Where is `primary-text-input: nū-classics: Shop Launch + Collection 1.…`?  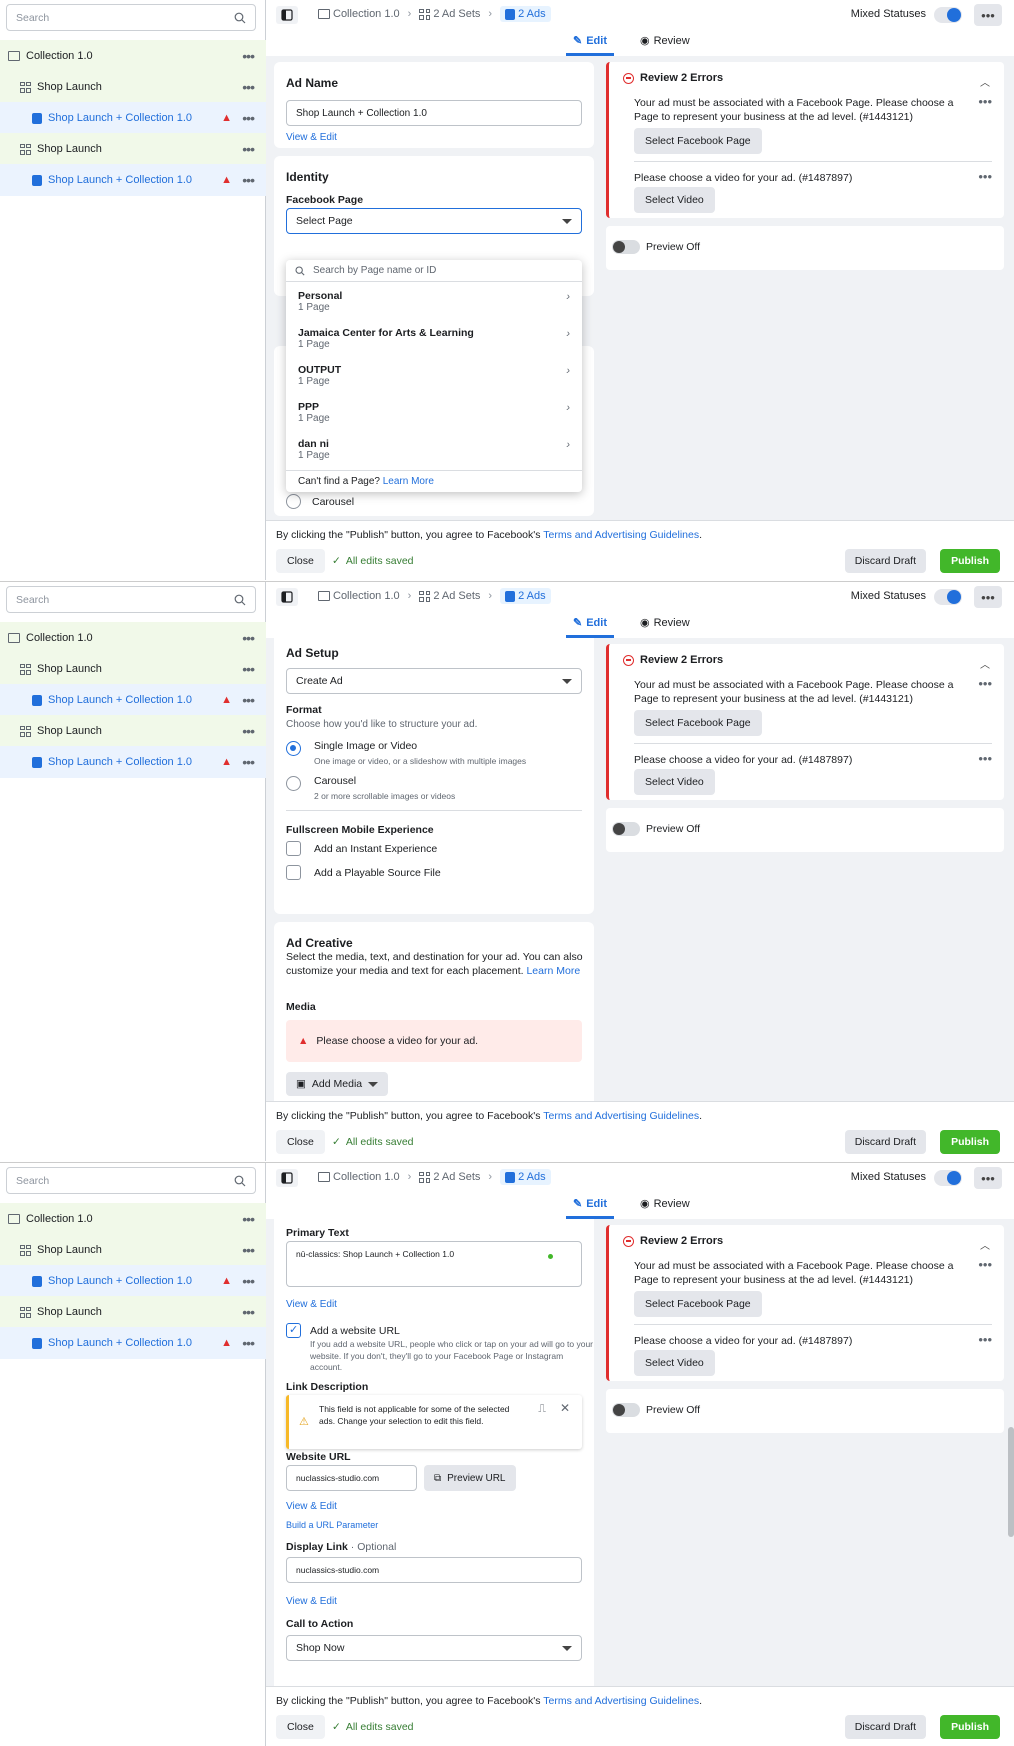 primary-text-input: nū-classics: Shop Launch + Collection 1.… is located at coordinates (434, 1264).